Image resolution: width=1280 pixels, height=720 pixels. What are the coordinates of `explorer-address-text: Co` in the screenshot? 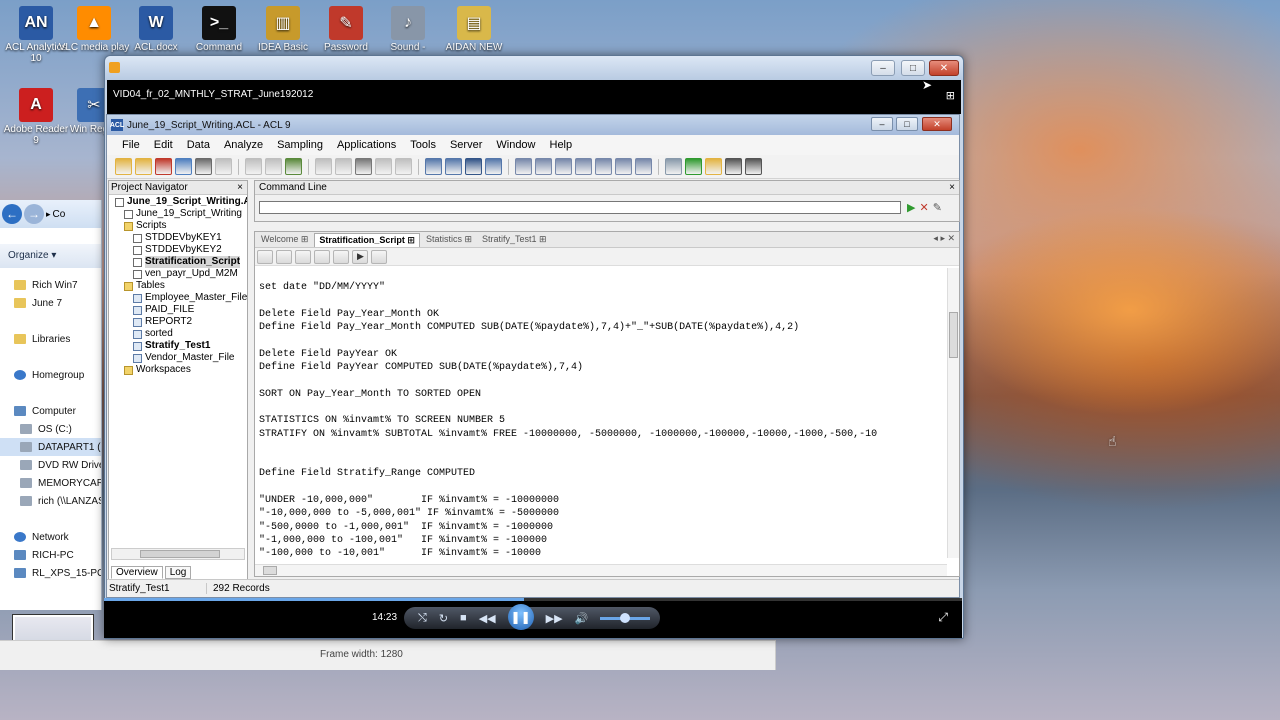 It's located at (59, 214).